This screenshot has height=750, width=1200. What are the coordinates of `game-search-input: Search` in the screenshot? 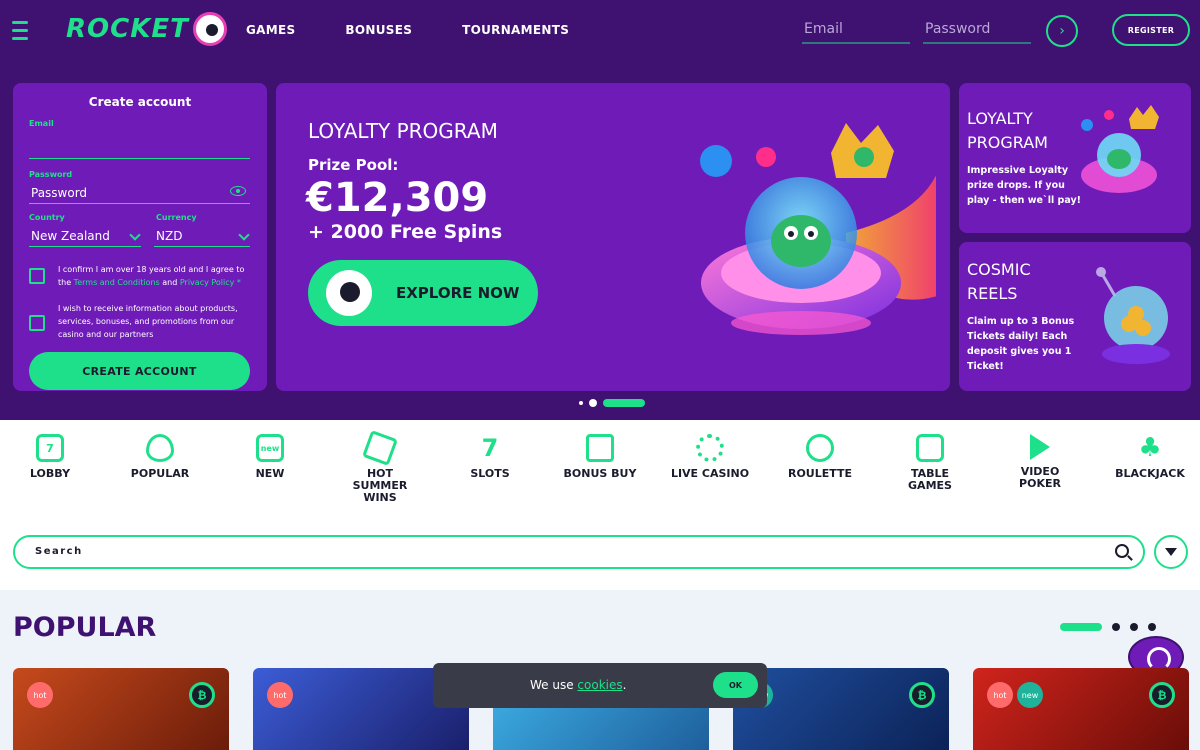 It's located at (579, 552).